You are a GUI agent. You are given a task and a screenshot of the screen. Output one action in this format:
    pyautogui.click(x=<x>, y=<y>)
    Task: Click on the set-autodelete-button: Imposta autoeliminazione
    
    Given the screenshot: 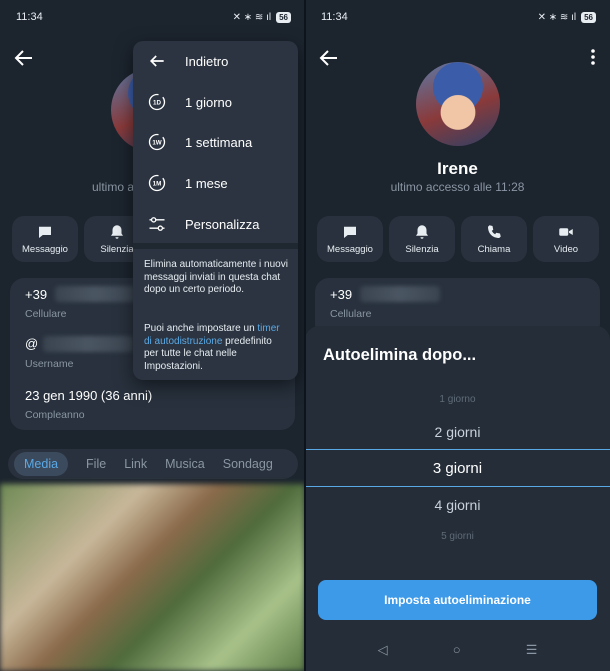 What is the action you would take?
    pyautogui.click(x=457, y=600)
    